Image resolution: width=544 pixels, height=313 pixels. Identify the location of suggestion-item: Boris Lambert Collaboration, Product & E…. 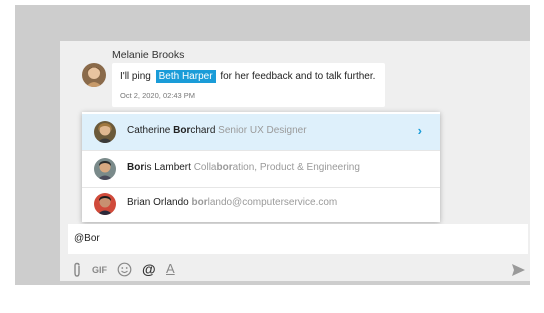
(261, 169).